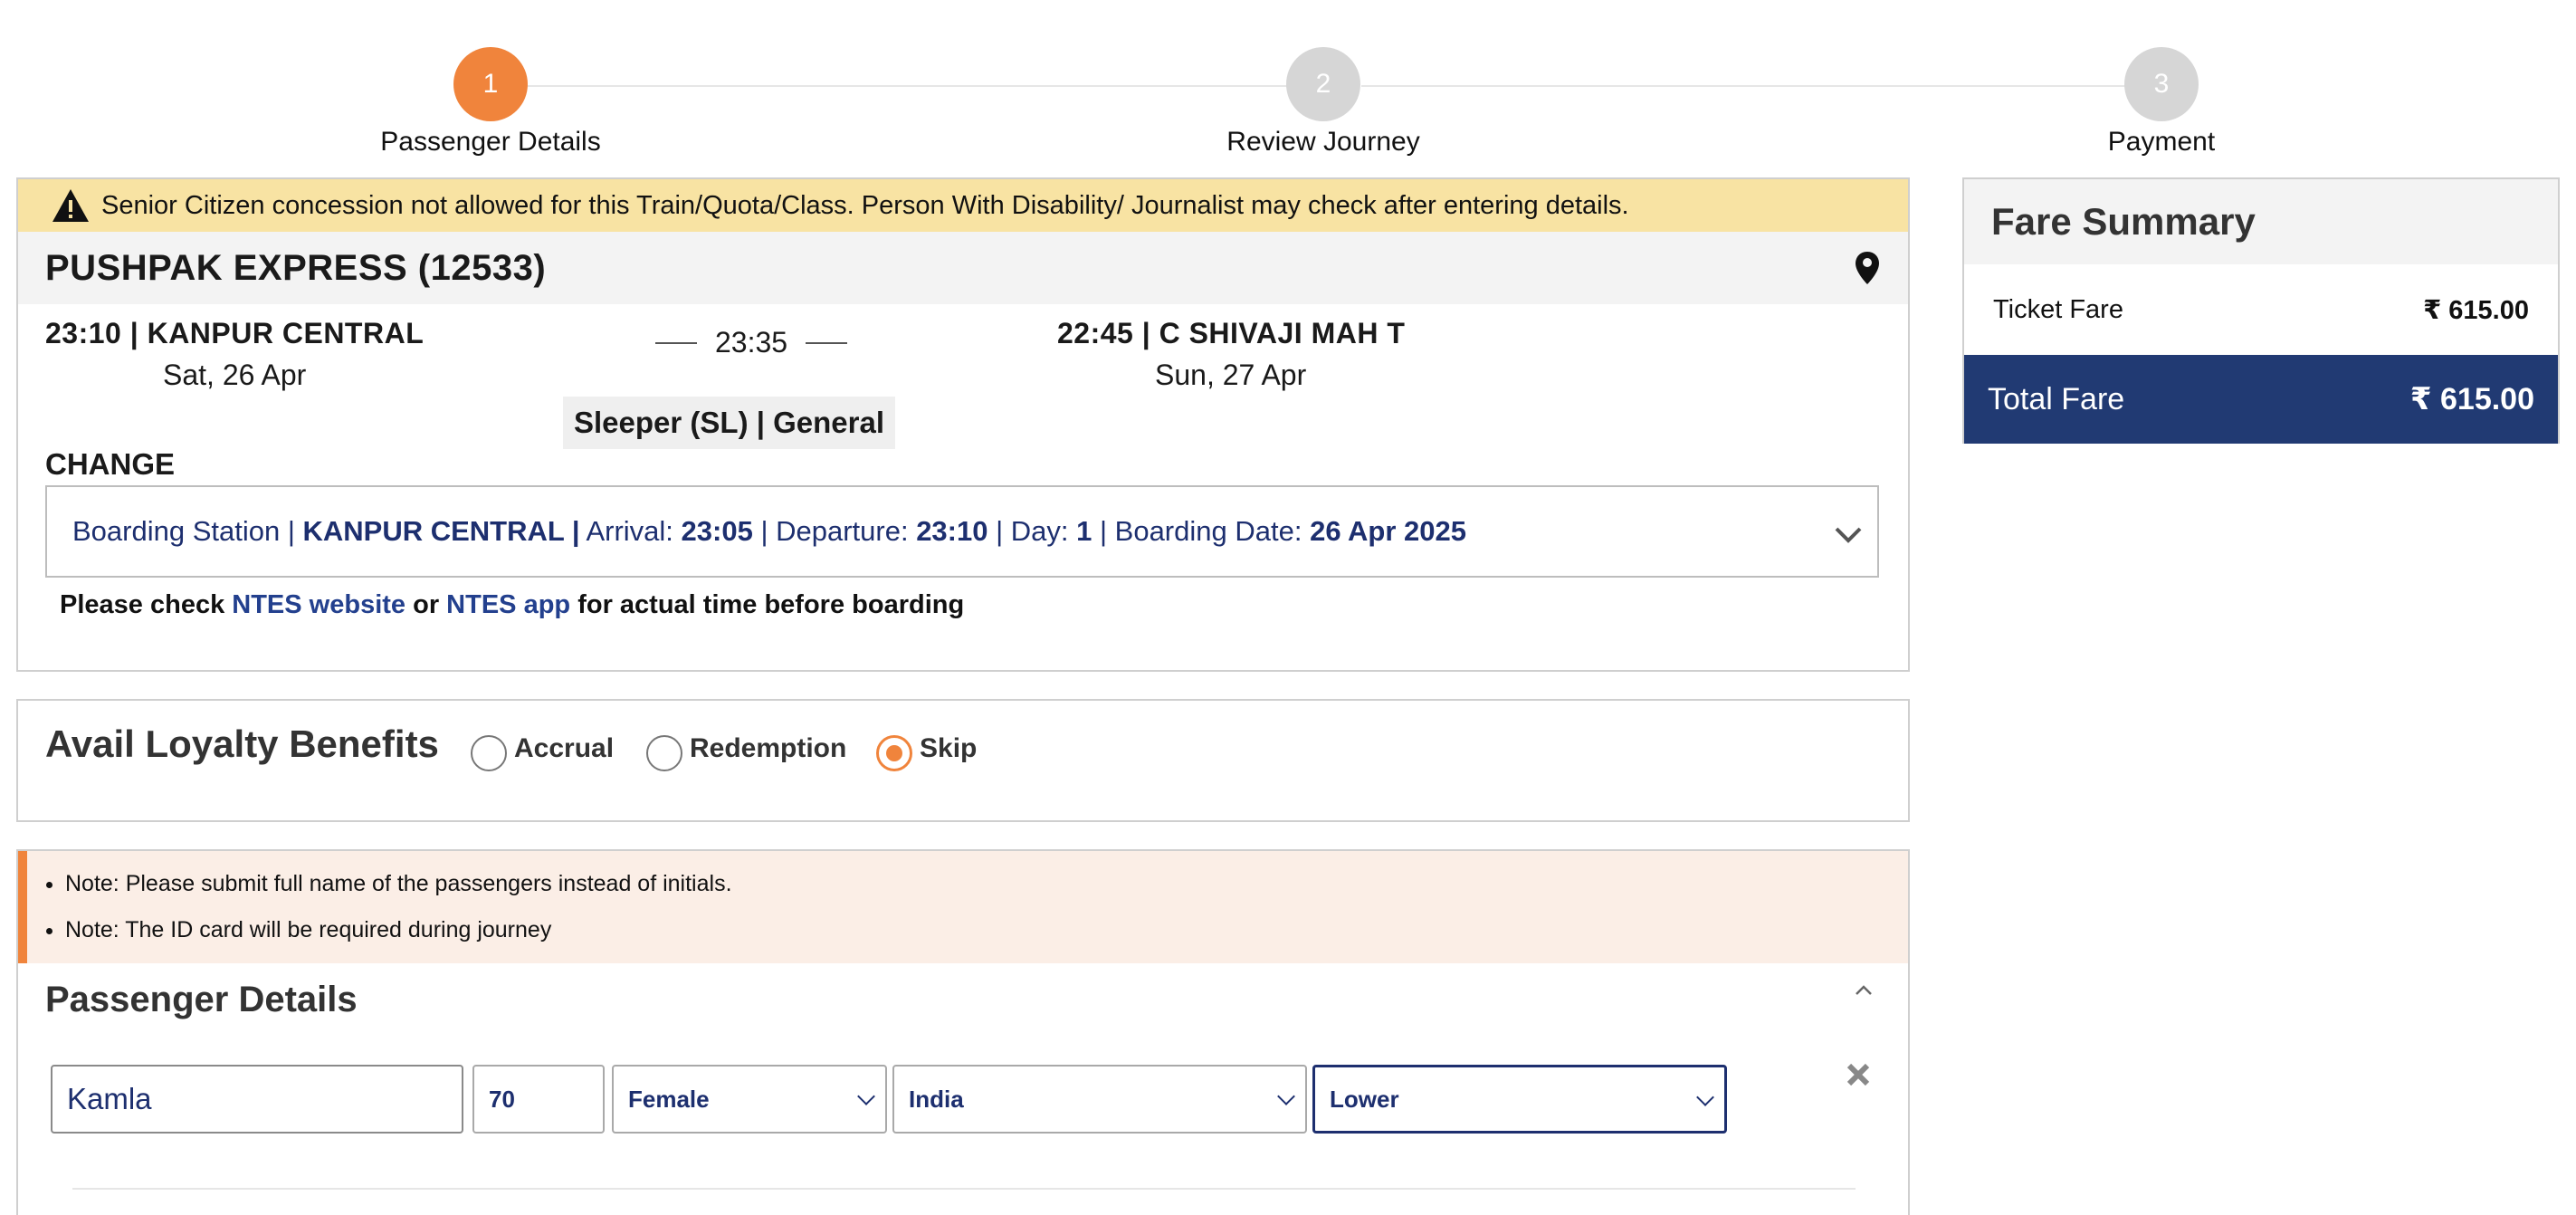  What do you see at coordinates (441, 531) in the screenshot?
I see `boarding-station-value: KANPUR CENTRAL |` at bounding box center [441, 531].